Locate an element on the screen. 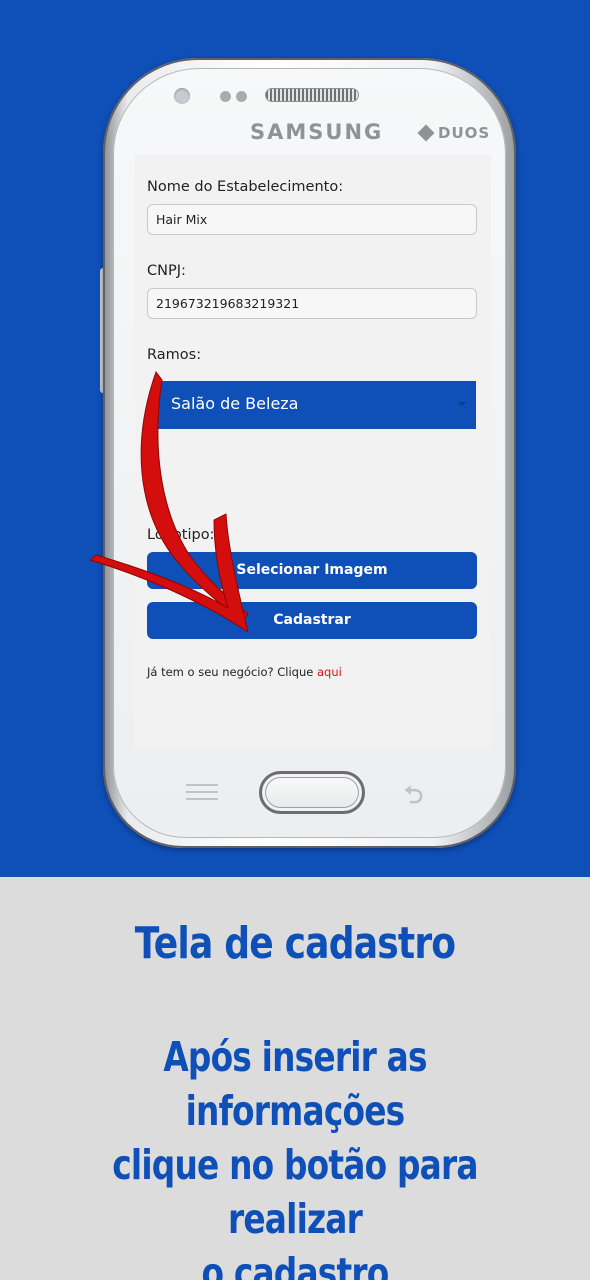 This screenshot has width=590, height=1280. name-label: Nome do Estabelecimento: is located at coordinates (245, 187).